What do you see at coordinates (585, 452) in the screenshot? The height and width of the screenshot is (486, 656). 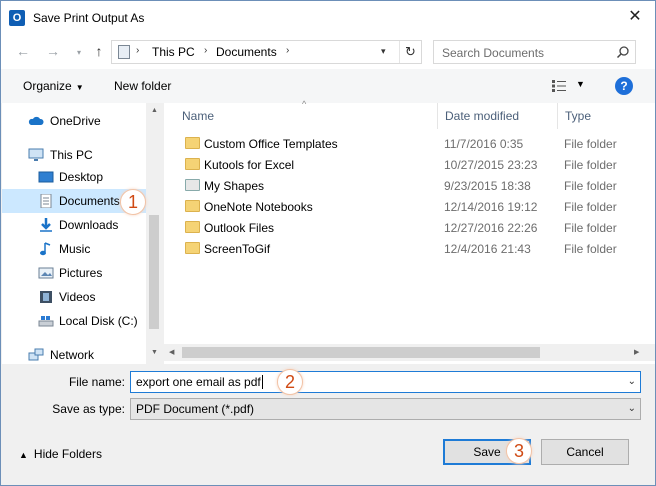 I see `cancel-button: Cancel` at bounding box center [585, 452].